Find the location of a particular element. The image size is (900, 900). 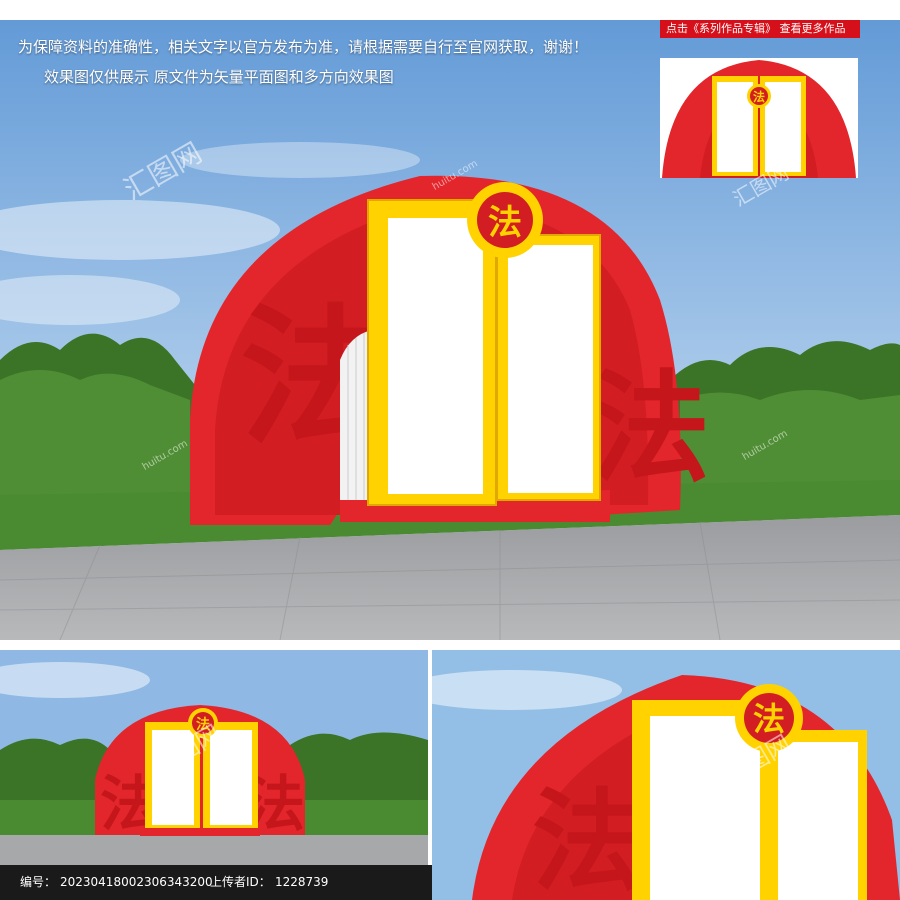

inset-render: 法 is located at coordinates (759, 118).